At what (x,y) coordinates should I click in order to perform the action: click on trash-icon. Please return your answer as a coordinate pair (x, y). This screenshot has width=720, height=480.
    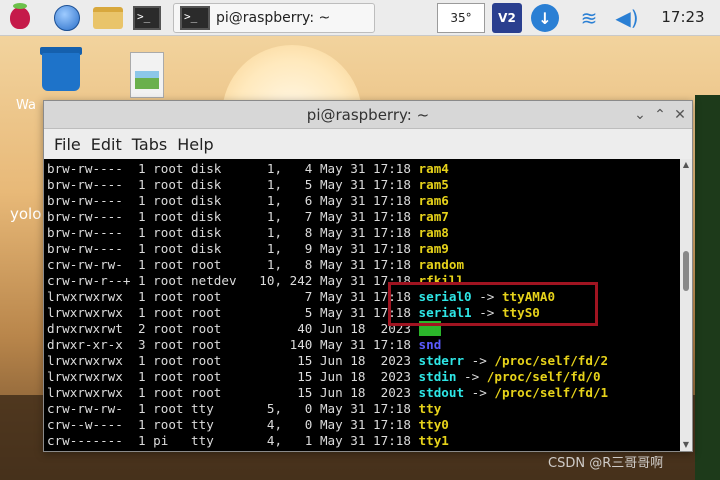
    Looking at the image, I should click on (61, 72).